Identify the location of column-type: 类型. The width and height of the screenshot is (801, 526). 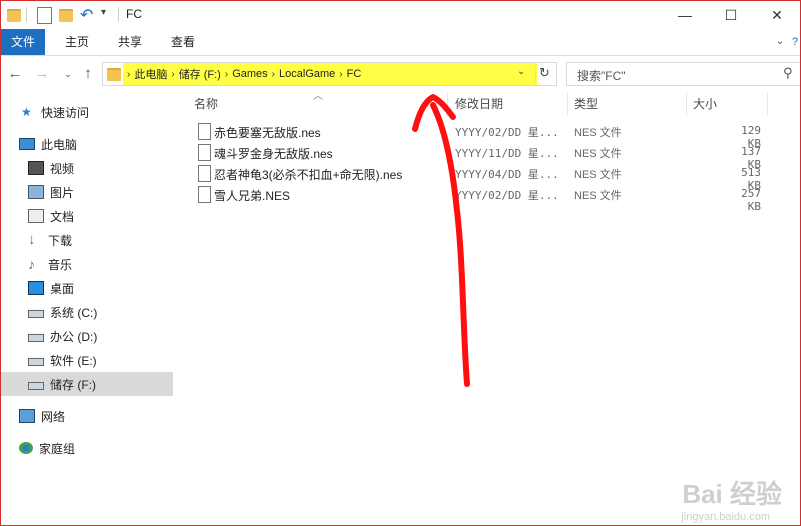
(586, 104).